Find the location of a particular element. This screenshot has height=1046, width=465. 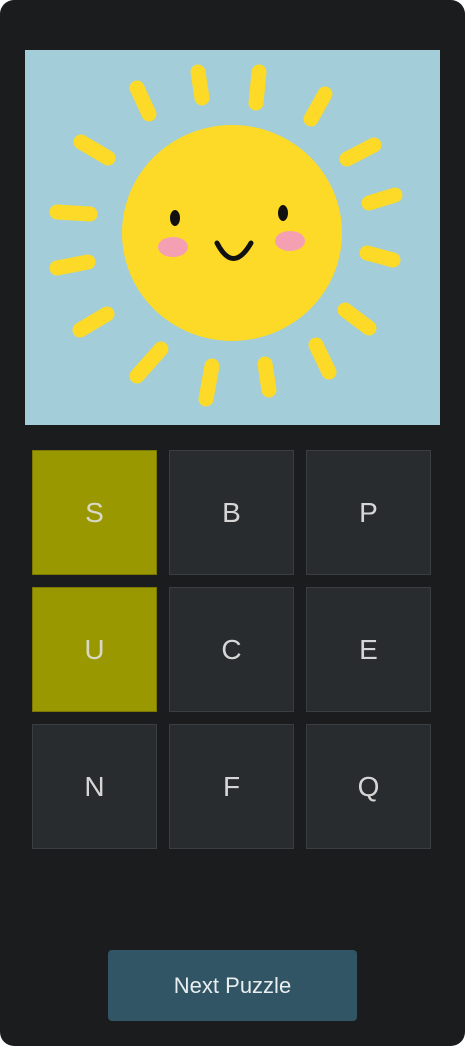

right-eye is located at coordinates (283, 213).